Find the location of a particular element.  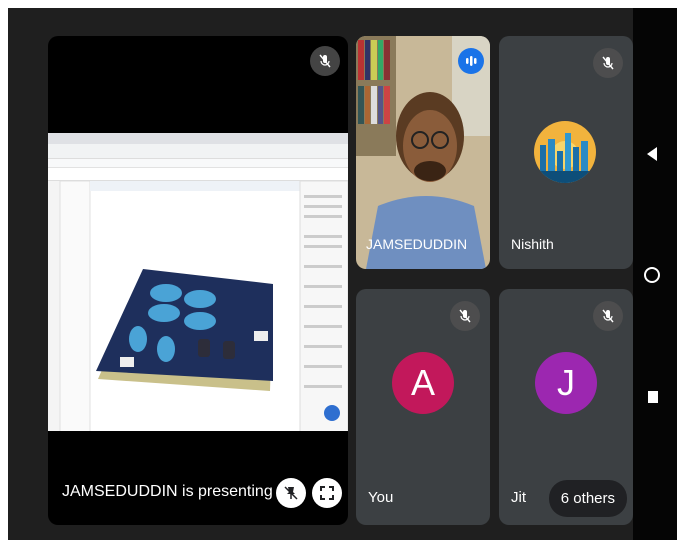

avatar: A is located at coordinates (423, 383).